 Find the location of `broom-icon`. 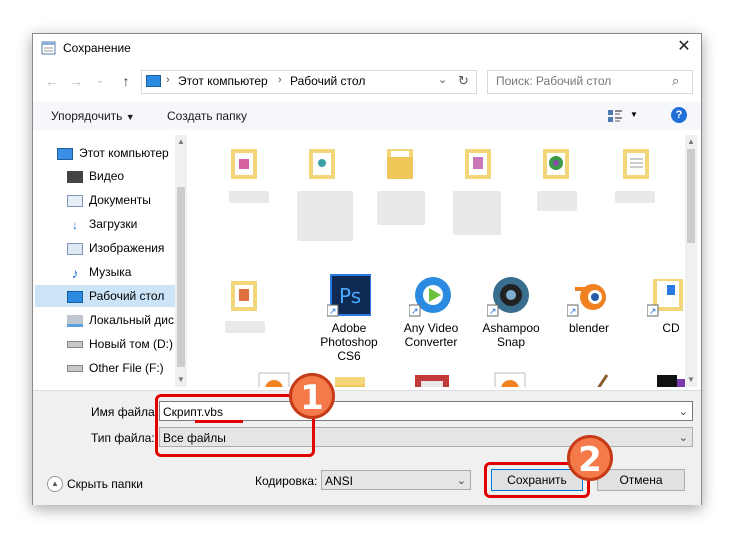

broom-icon is located at coordinates (589, 379).